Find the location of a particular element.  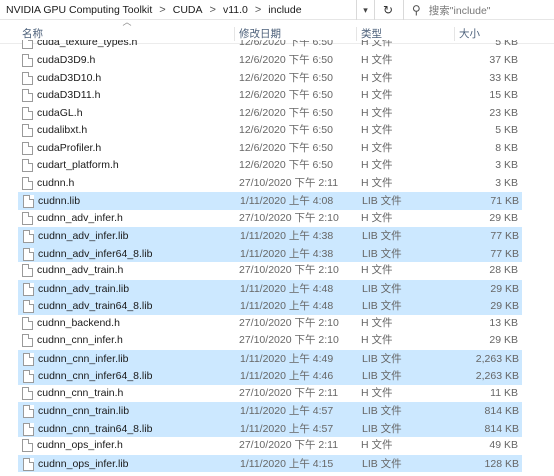

file-size: 37 KB is located at coordinates (503, 60).